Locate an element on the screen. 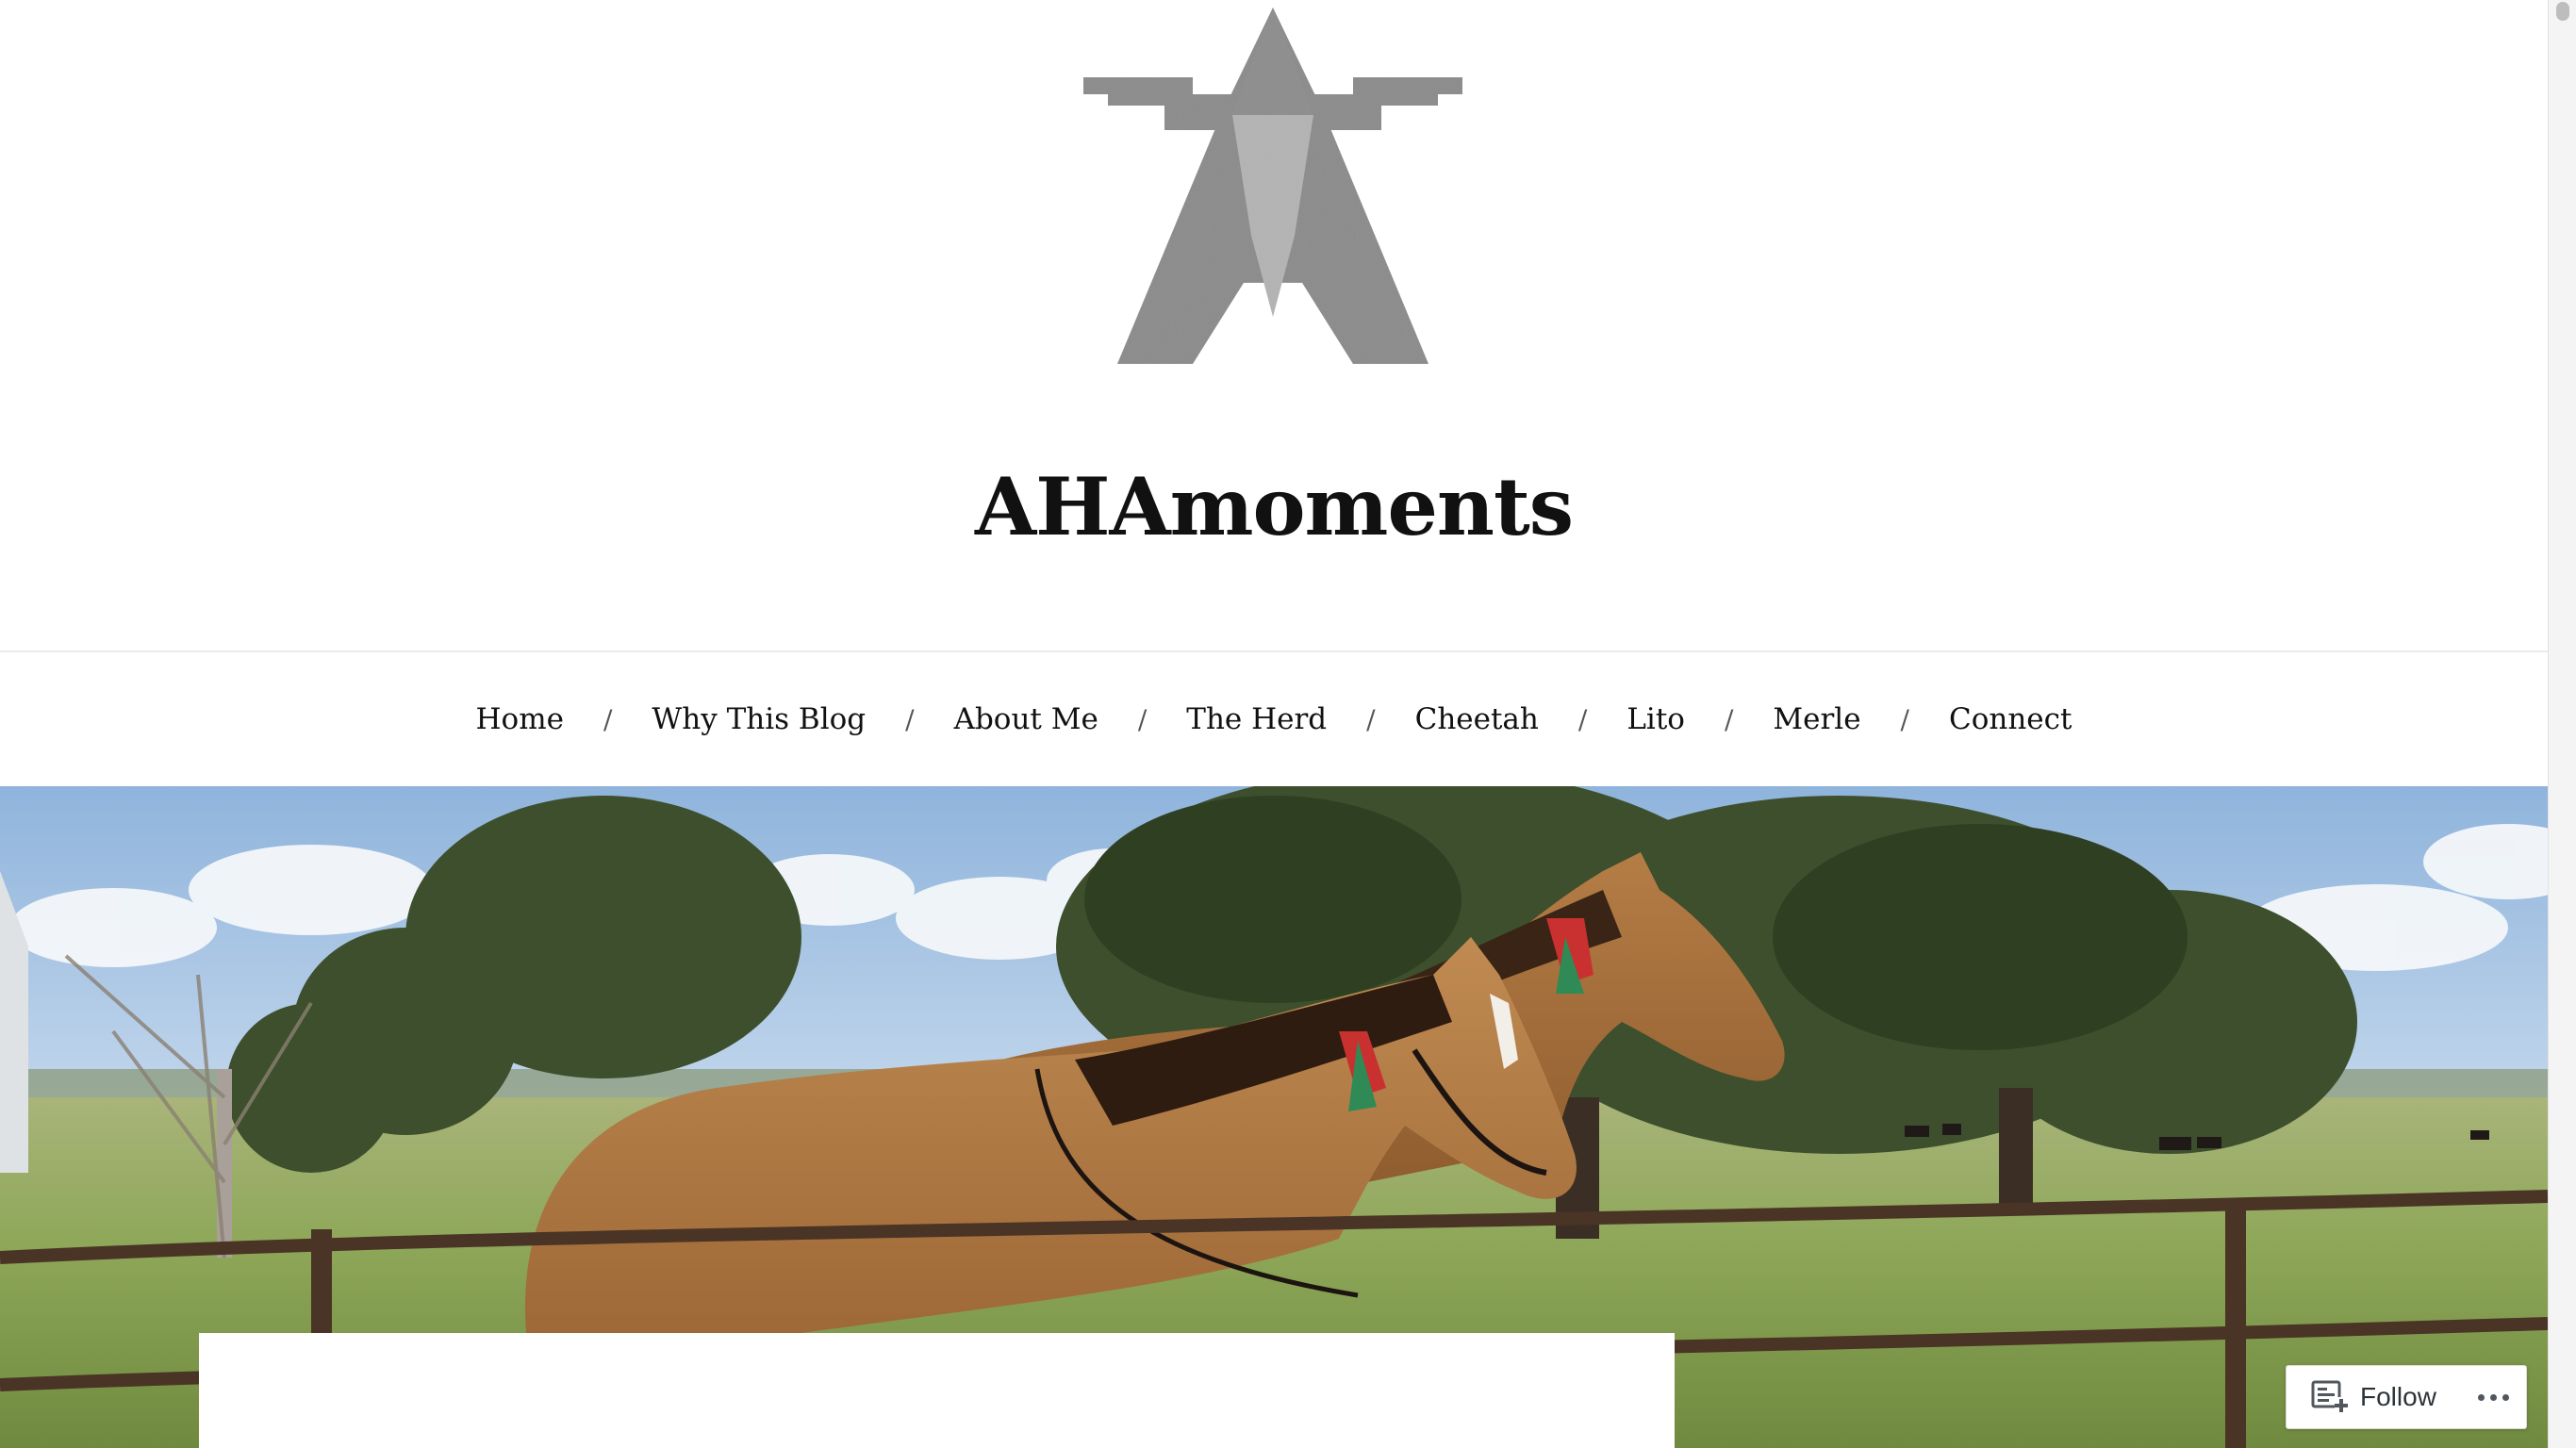 The width and height of the screenshot is (2576, 1448). scrollbar-thumb is located at coordinates (2562, 11).